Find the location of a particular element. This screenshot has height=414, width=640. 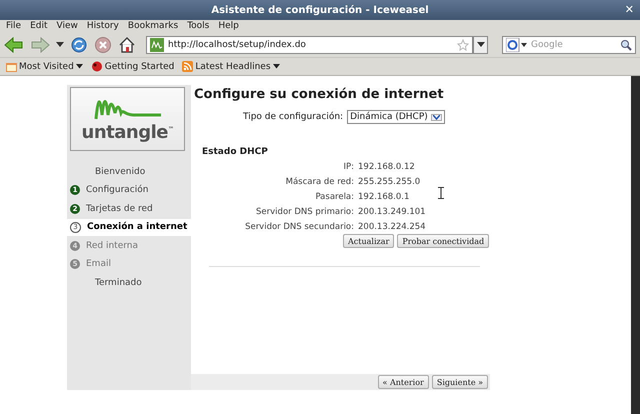

step-item: Terminado is located at coordinates (129, 283).